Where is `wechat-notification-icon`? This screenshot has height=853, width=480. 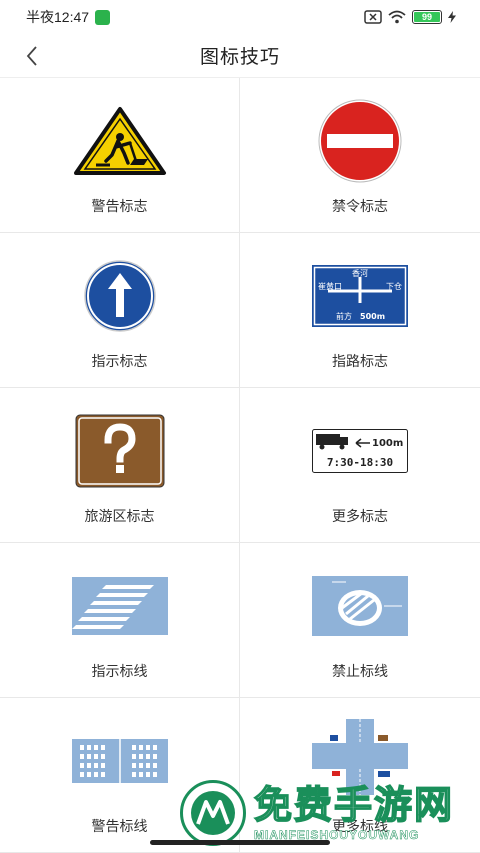
wechat-notification-icon is located at coordinates (103, 17).